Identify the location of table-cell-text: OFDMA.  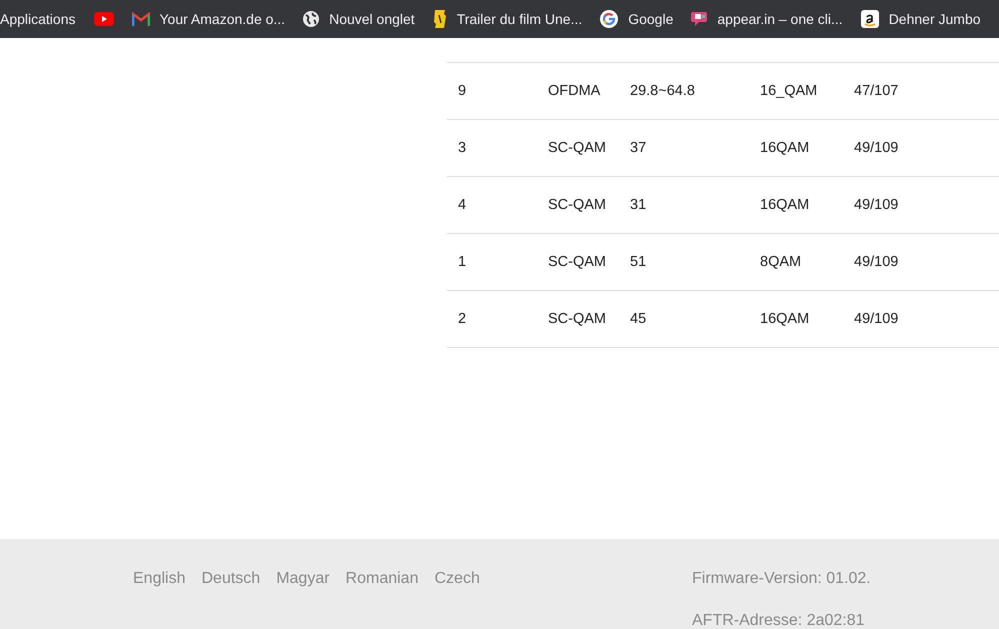
(575, 91).